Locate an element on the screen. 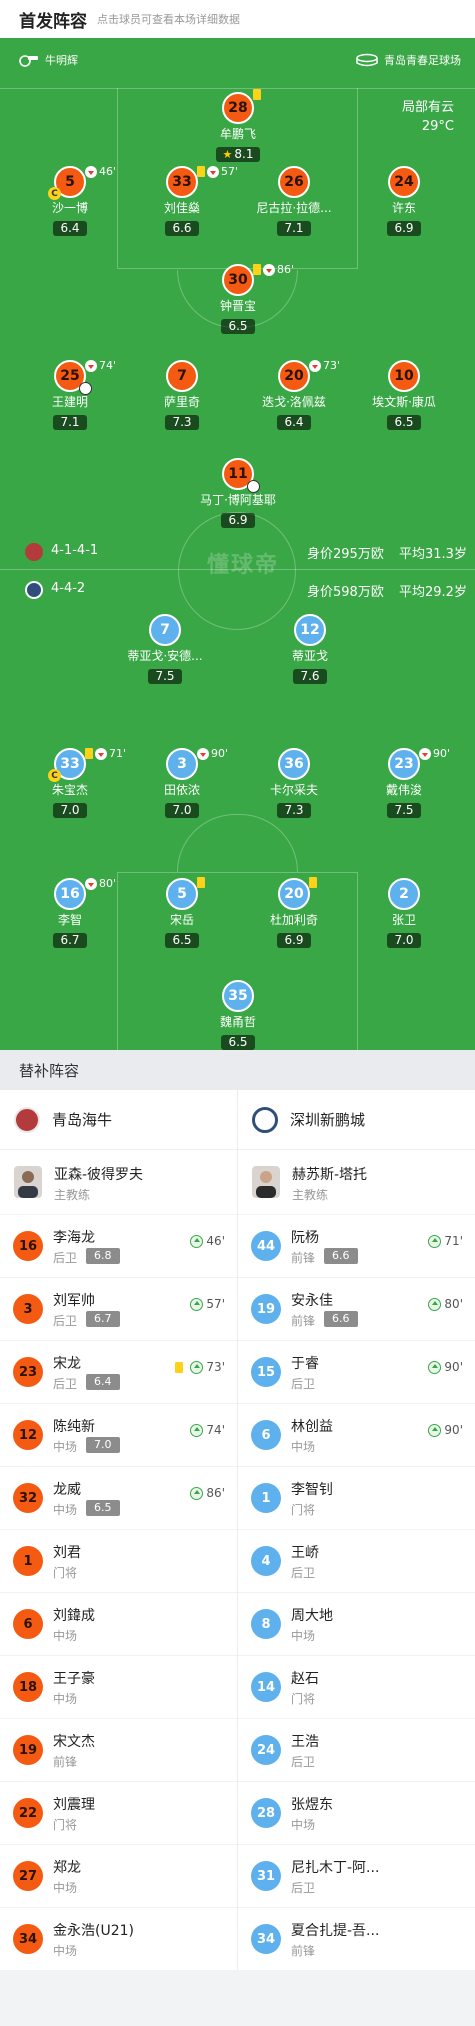  away-player-2: 2 张卫 7.0 is located at coordinates (404, 913).